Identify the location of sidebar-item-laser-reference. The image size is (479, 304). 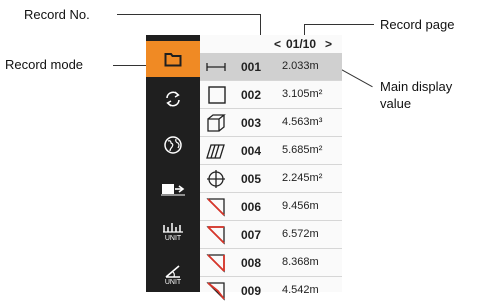
(173, 189).